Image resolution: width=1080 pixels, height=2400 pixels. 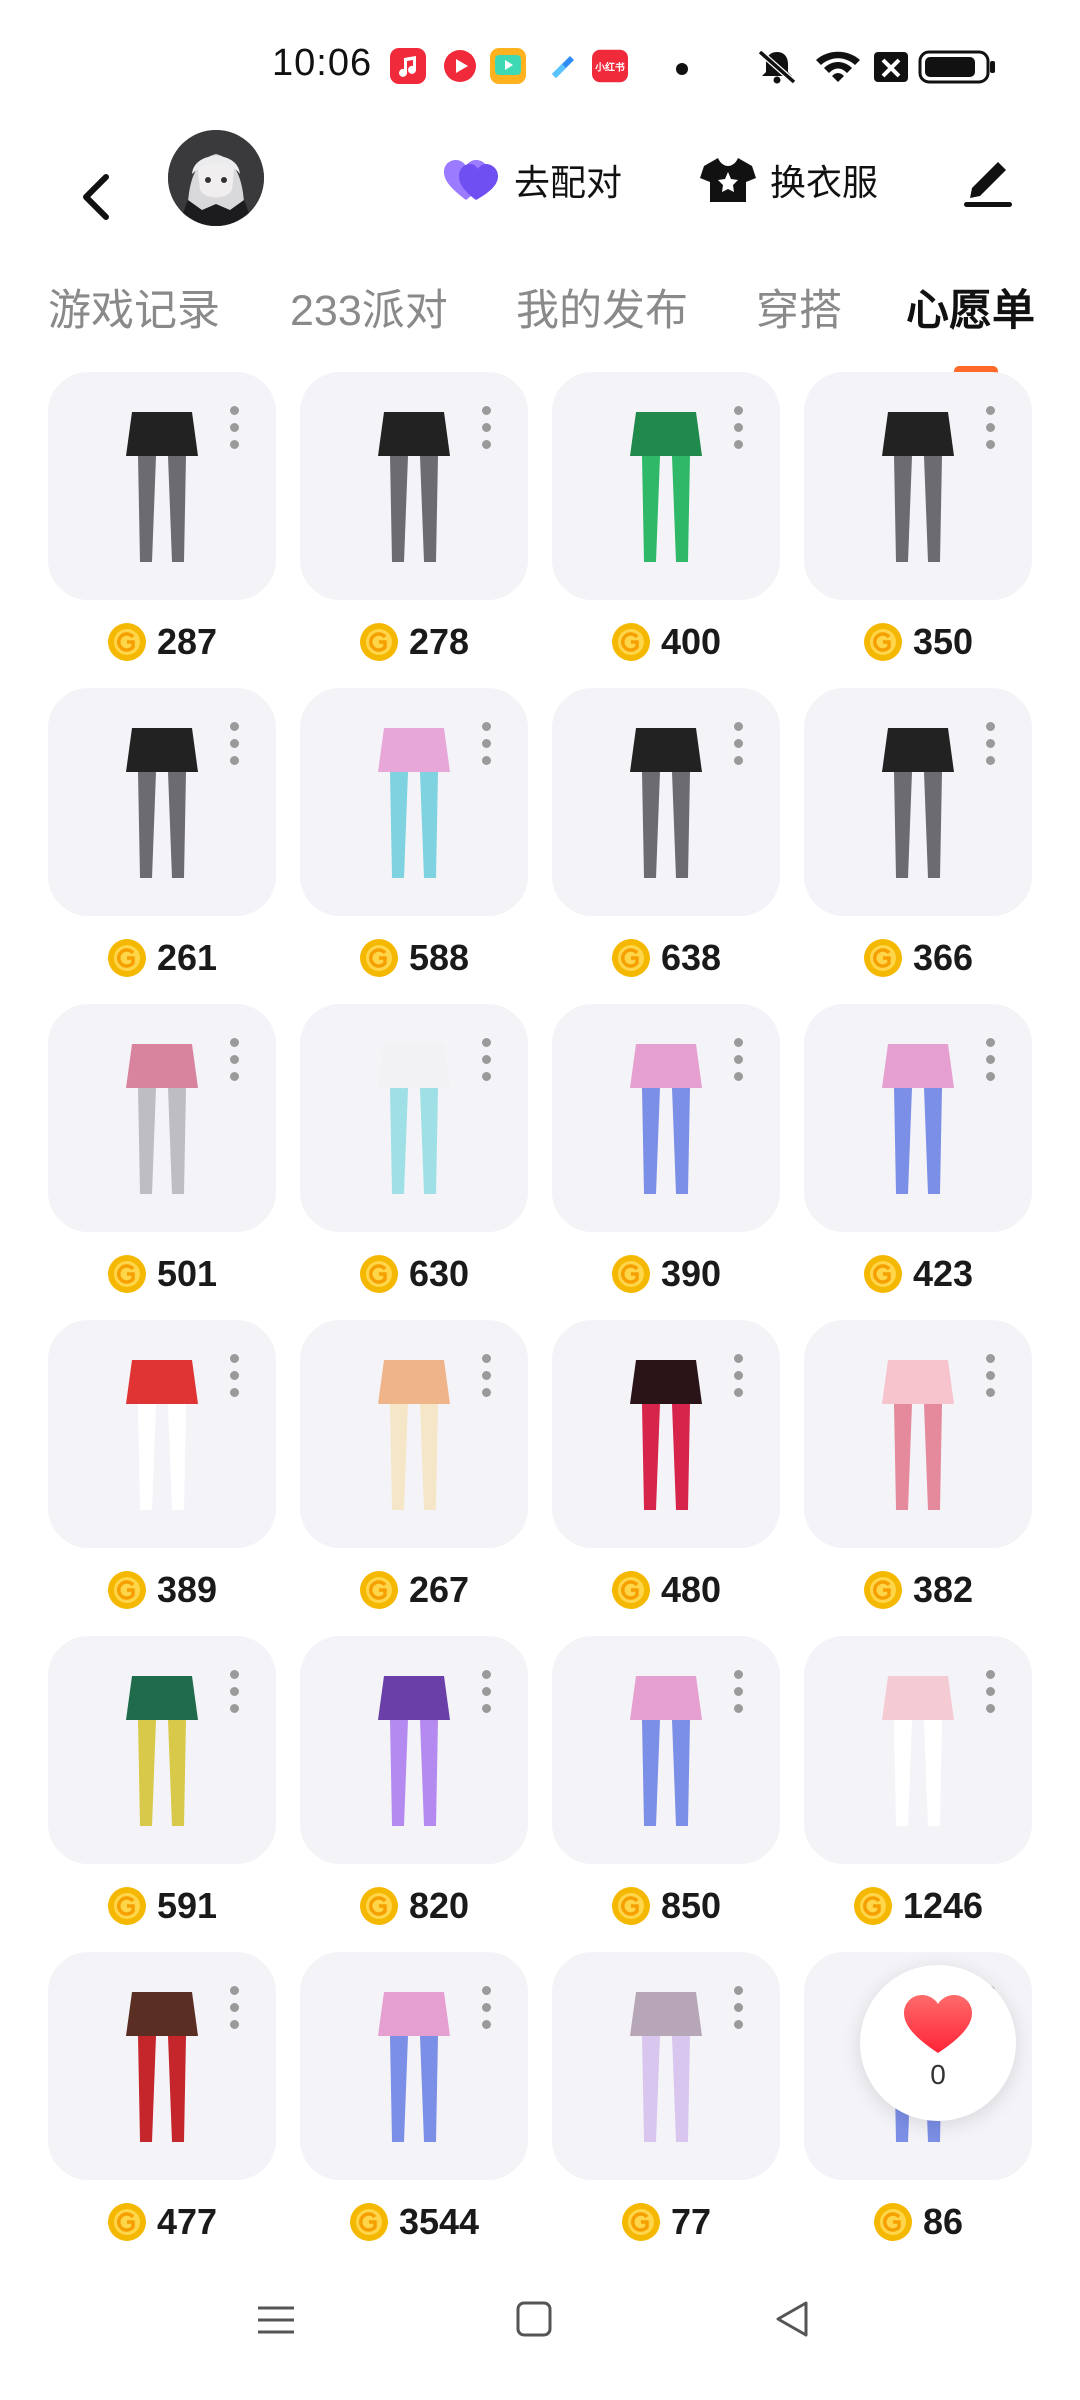 What do you see at coordinates (799, 307) in the screenshot?
I see `tab-outfits: 穿搭` at bounding box center [799, 307].